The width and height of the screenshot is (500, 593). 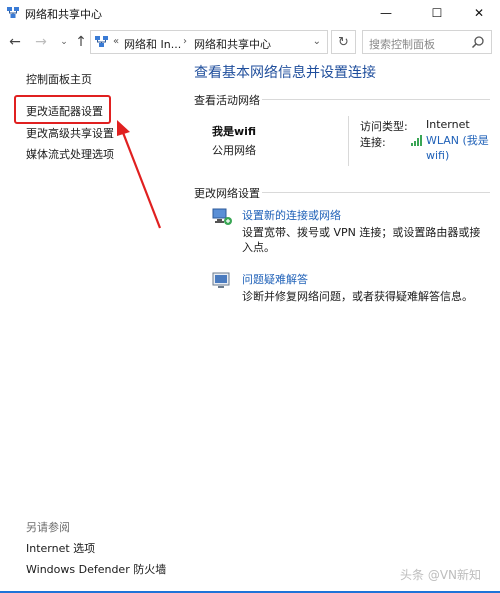 I want to click on window-title: 网络和共享中心, so click(x=63, y=14).